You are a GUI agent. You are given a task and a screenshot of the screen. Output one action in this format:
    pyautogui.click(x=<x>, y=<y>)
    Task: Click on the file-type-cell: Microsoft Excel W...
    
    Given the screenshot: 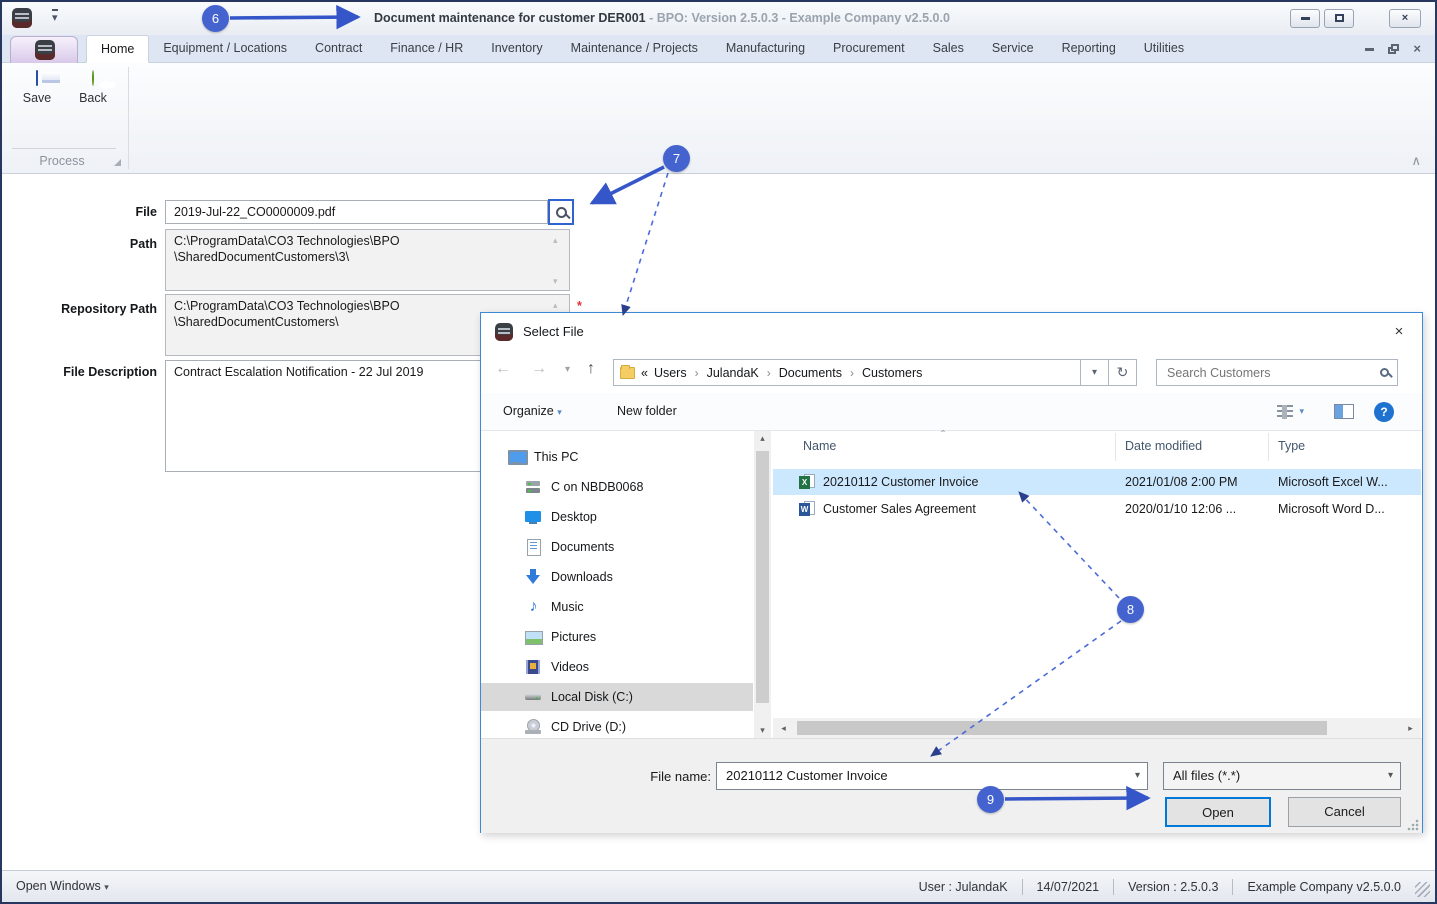 What is the action you would take?
    pyautogui.click(x=1333, y=482)
    